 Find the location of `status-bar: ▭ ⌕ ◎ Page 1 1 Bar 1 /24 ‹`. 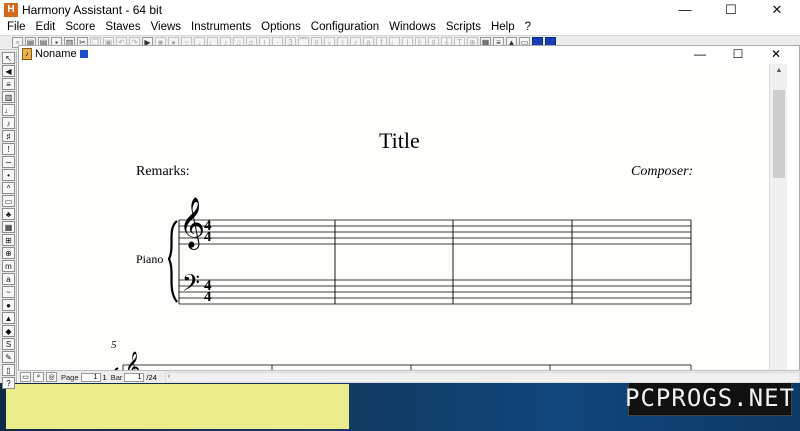

status-bar: ▭ ⌕ ◎ Page 1 1 Bar 1 /24 ‹ is located at coordinates (409, 376).